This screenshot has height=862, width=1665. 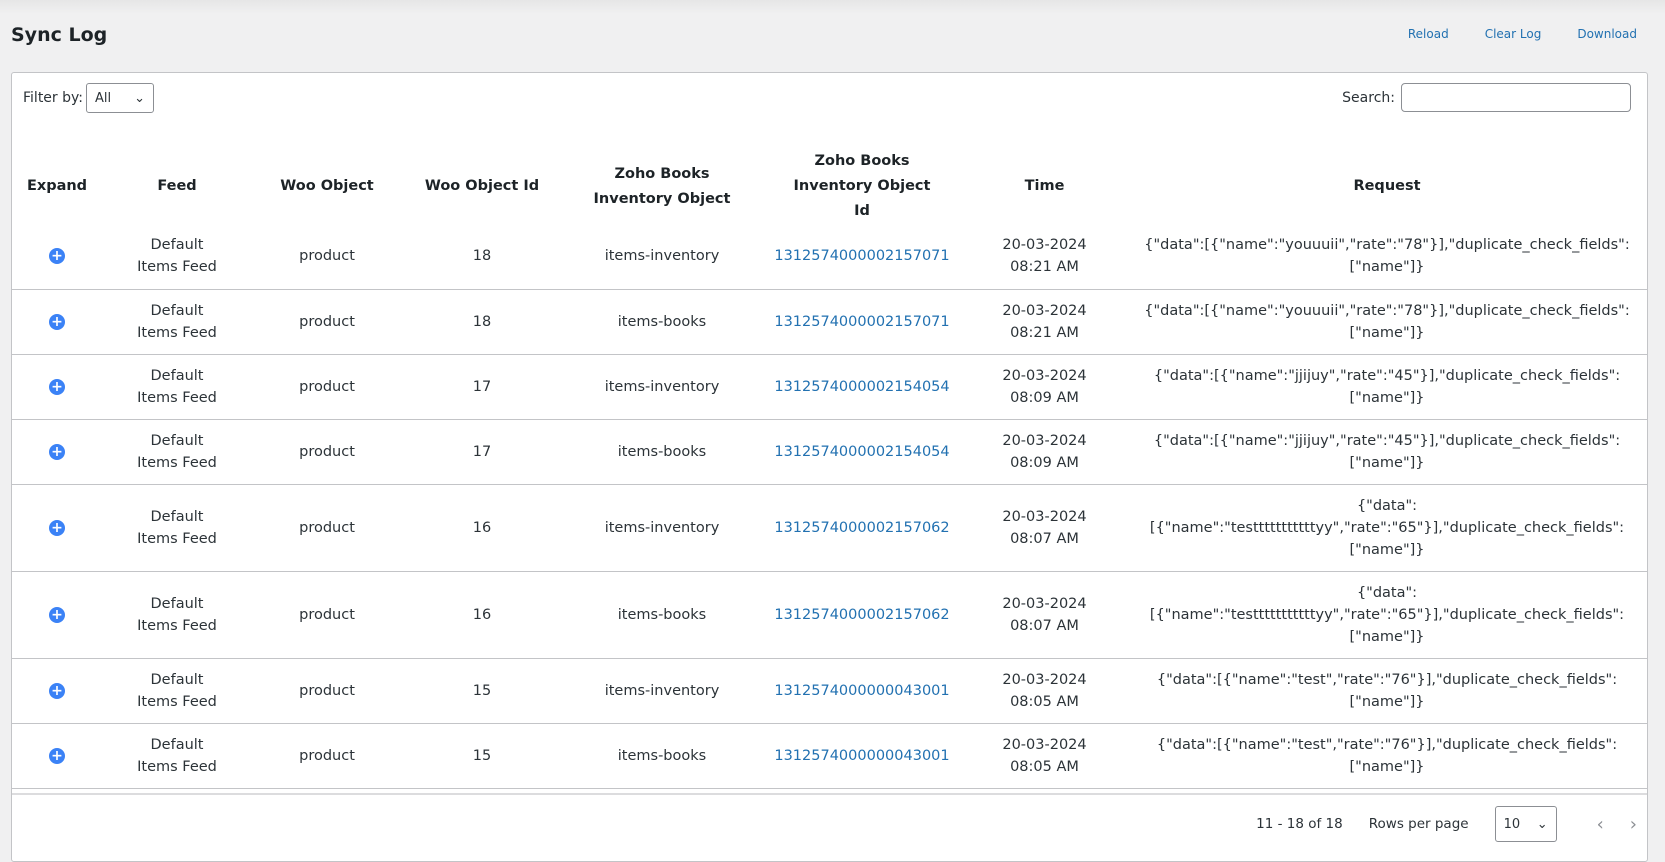 What do you see at coordinates (1525, 824) in the screenshot?
I see `rows-per-page-select: 10 ⌄` at bounding box center [1525, 824].